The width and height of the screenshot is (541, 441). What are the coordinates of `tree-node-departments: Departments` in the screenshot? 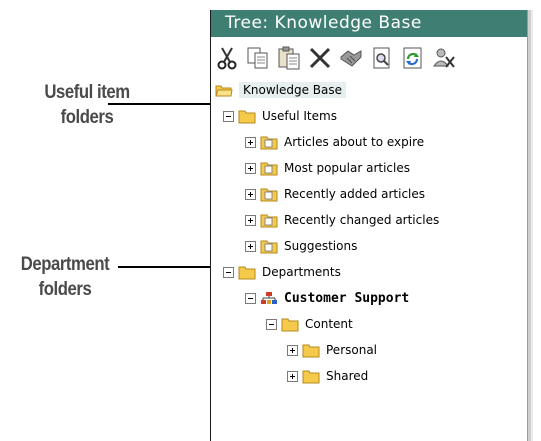 It's located at (282, 272).